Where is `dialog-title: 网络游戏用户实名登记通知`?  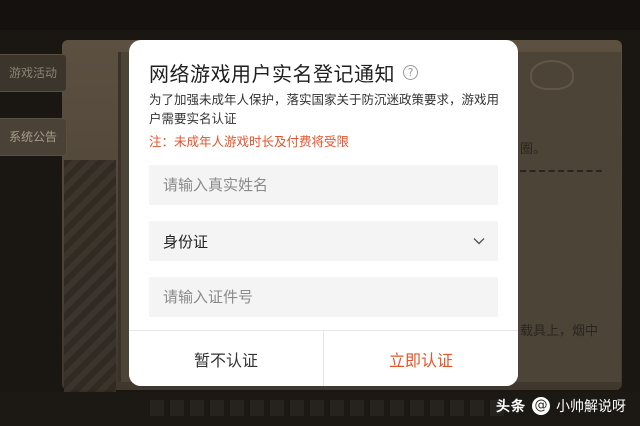 dialog-title: 网络游戏用户实名登记通知 is located at coordinates (272, 74).